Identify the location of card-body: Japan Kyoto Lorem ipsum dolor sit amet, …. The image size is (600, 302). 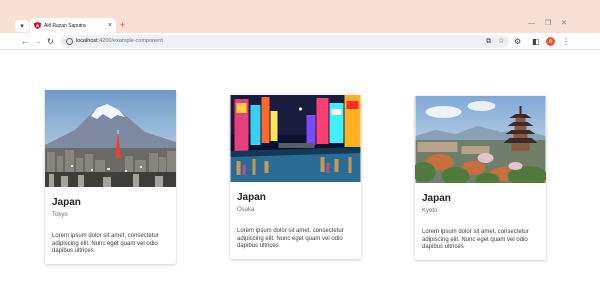
(480, 221).